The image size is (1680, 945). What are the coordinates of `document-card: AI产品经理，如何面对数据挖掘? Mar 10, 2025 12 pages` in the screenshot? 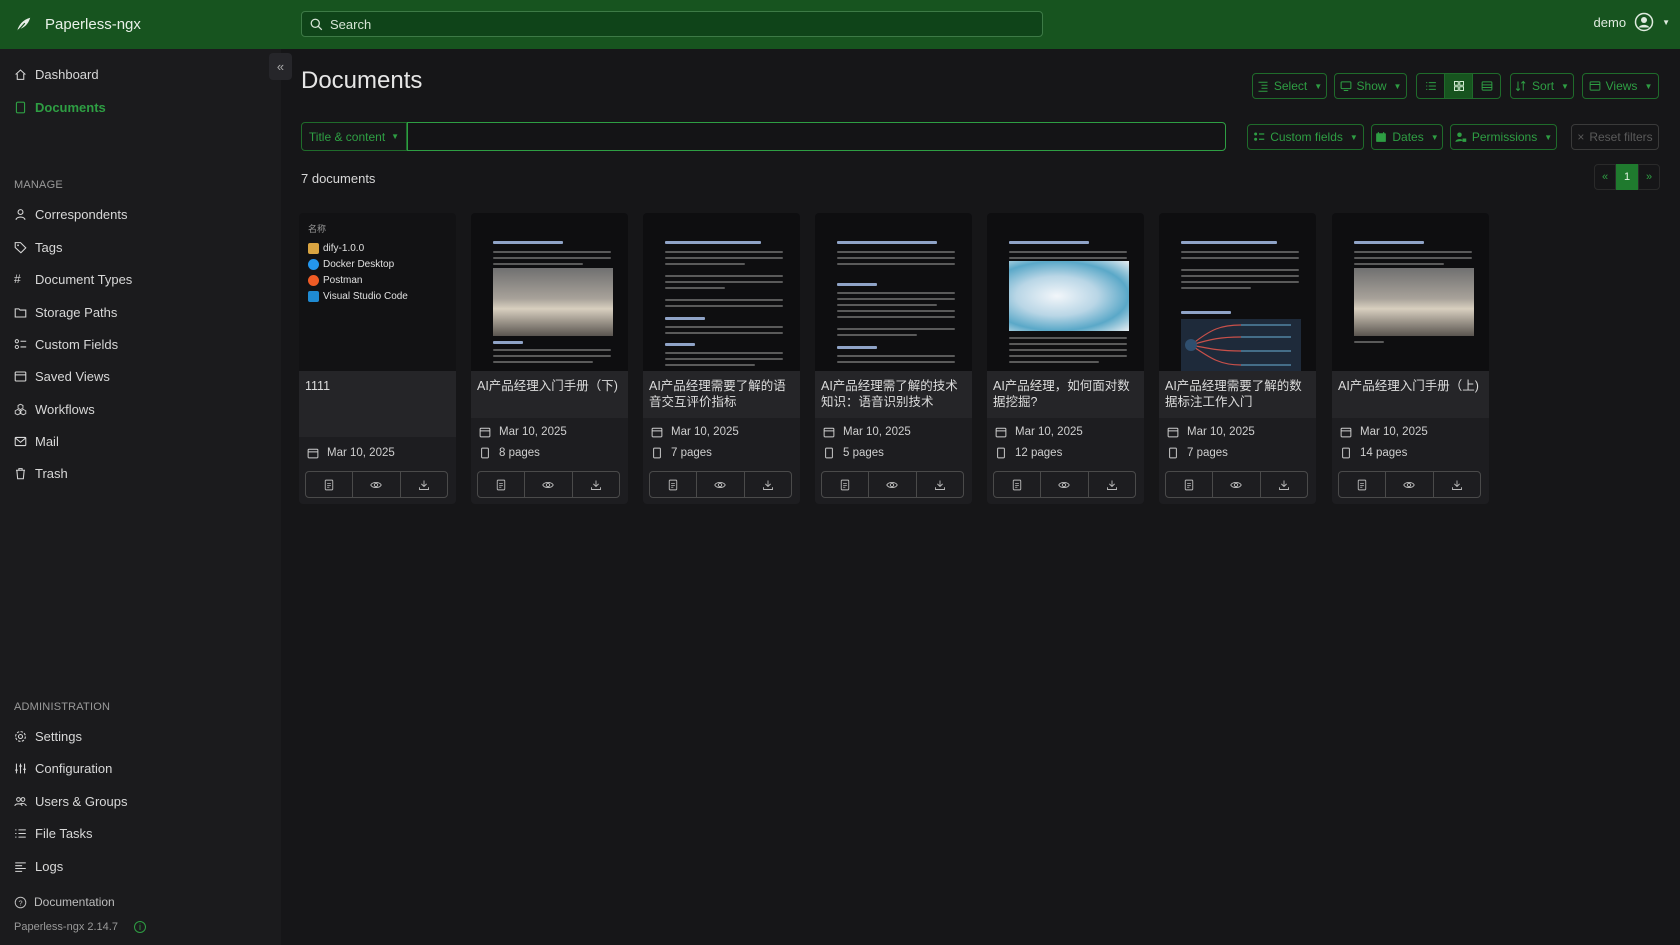 It's located at (1065, 358).